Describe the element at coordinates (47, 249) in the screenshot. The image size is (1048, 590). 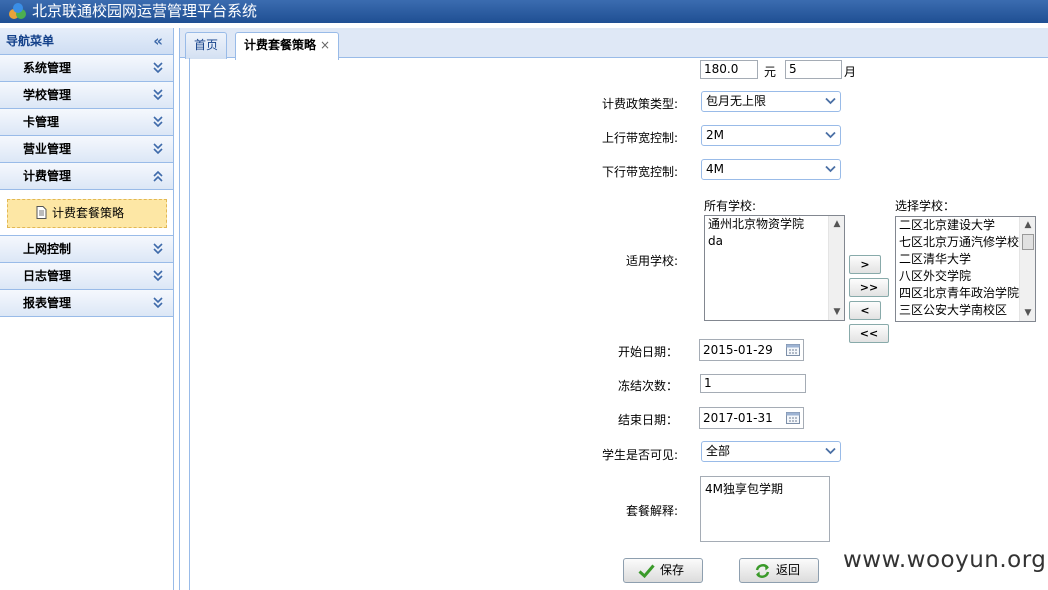
I see `sidebar-item-label: 上网控制` at that location.